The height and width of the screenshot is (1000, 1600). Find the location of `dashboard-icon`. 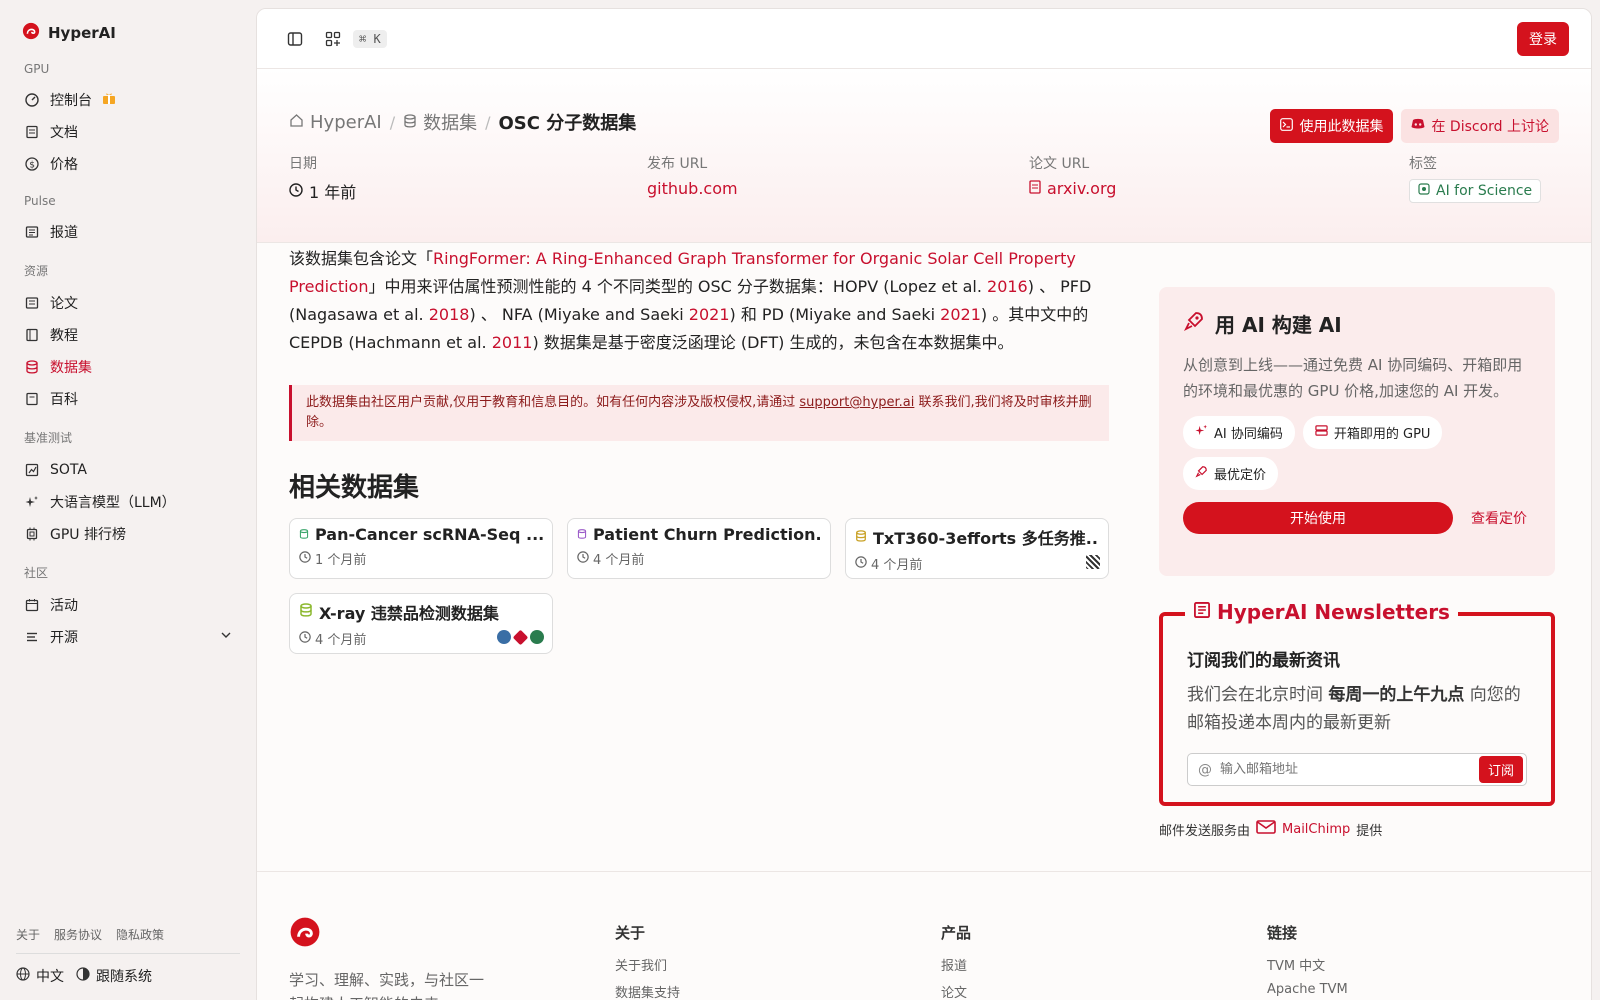

dashboard-icon is located at coordinates (32, 100).